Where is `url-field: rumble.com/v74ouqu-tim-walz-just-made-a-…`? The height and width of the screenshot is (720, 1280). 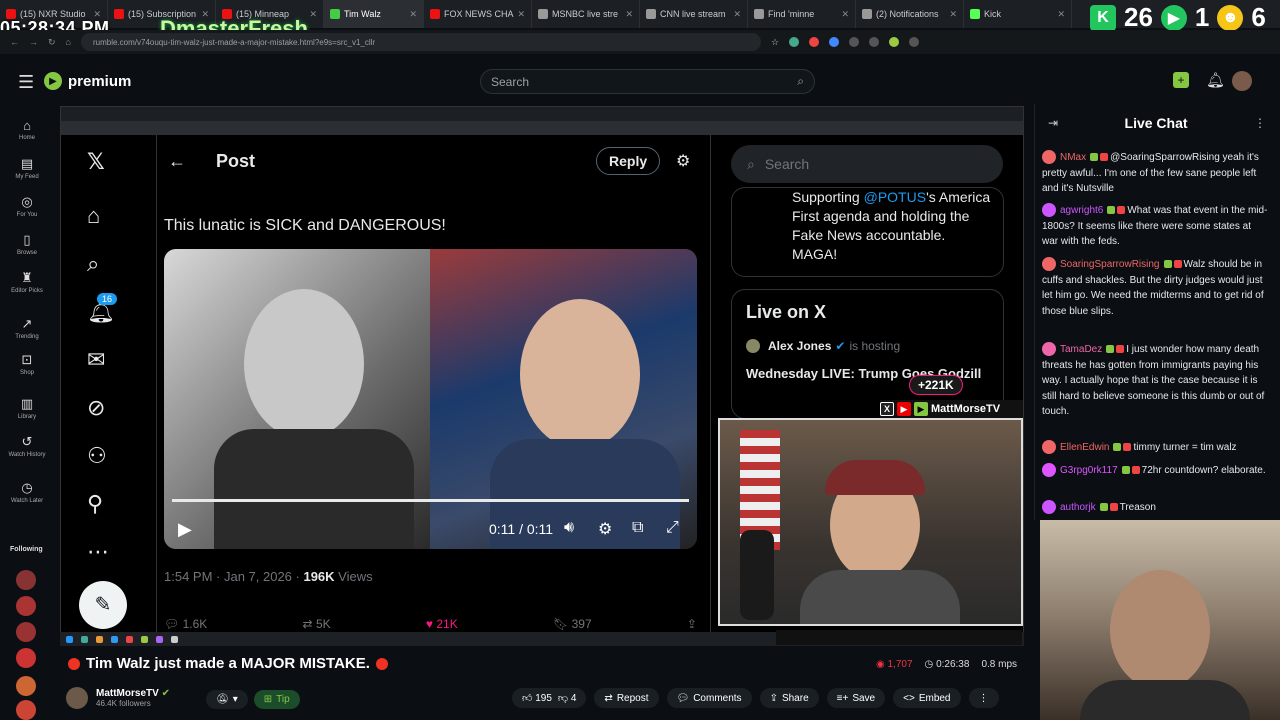 url-field: rumble.com/v74ouqu-tim-walz-just-made-a-… is located at coordinates (420, 42).